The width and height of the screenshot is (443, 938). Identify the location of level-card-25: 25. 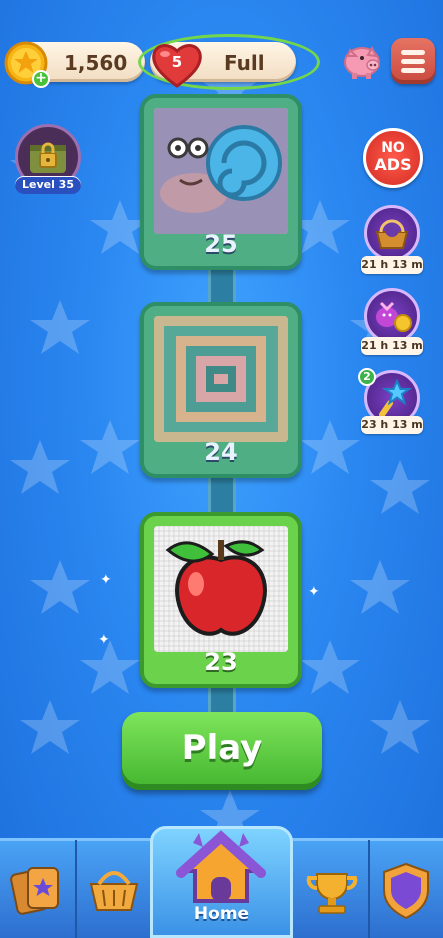
(221, 182).